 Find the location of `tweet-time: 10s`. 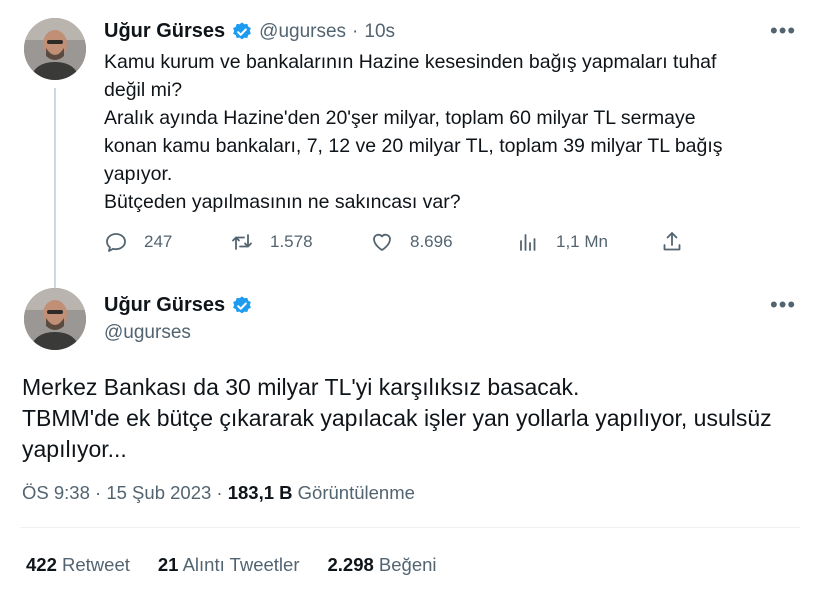

tweet-time: 10s is located at coordinates (379, 32).